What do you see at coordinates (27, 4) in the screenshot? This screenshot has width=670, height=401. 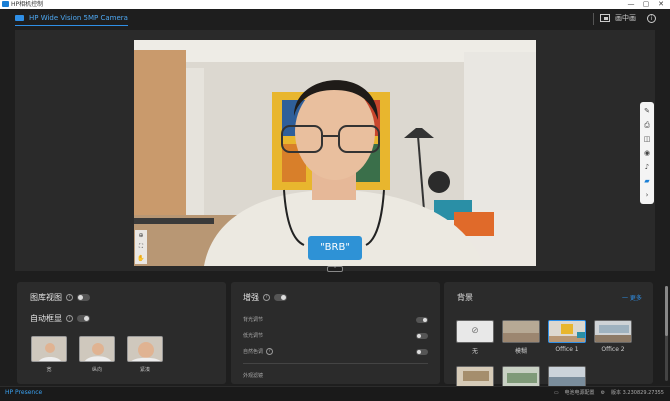 I see `app-name: HP相机控制` at bounding box center [27, 4].